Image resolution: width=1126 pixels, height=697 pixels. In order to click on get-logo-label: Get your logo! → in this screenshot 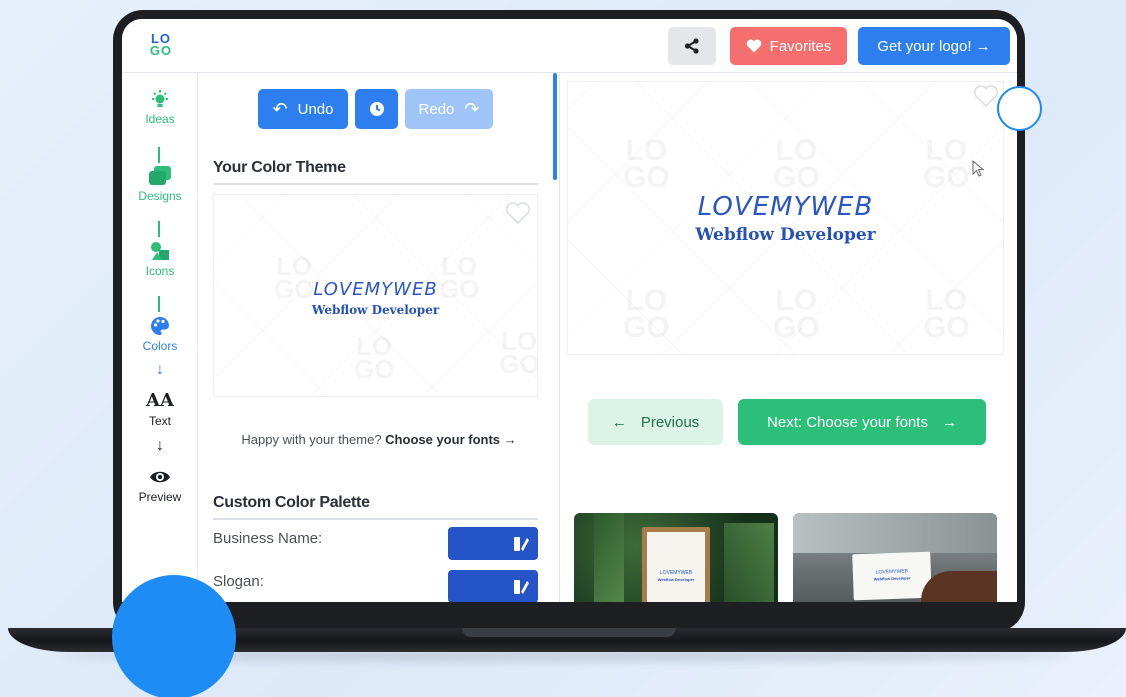, I will do `click(934, 46)`.